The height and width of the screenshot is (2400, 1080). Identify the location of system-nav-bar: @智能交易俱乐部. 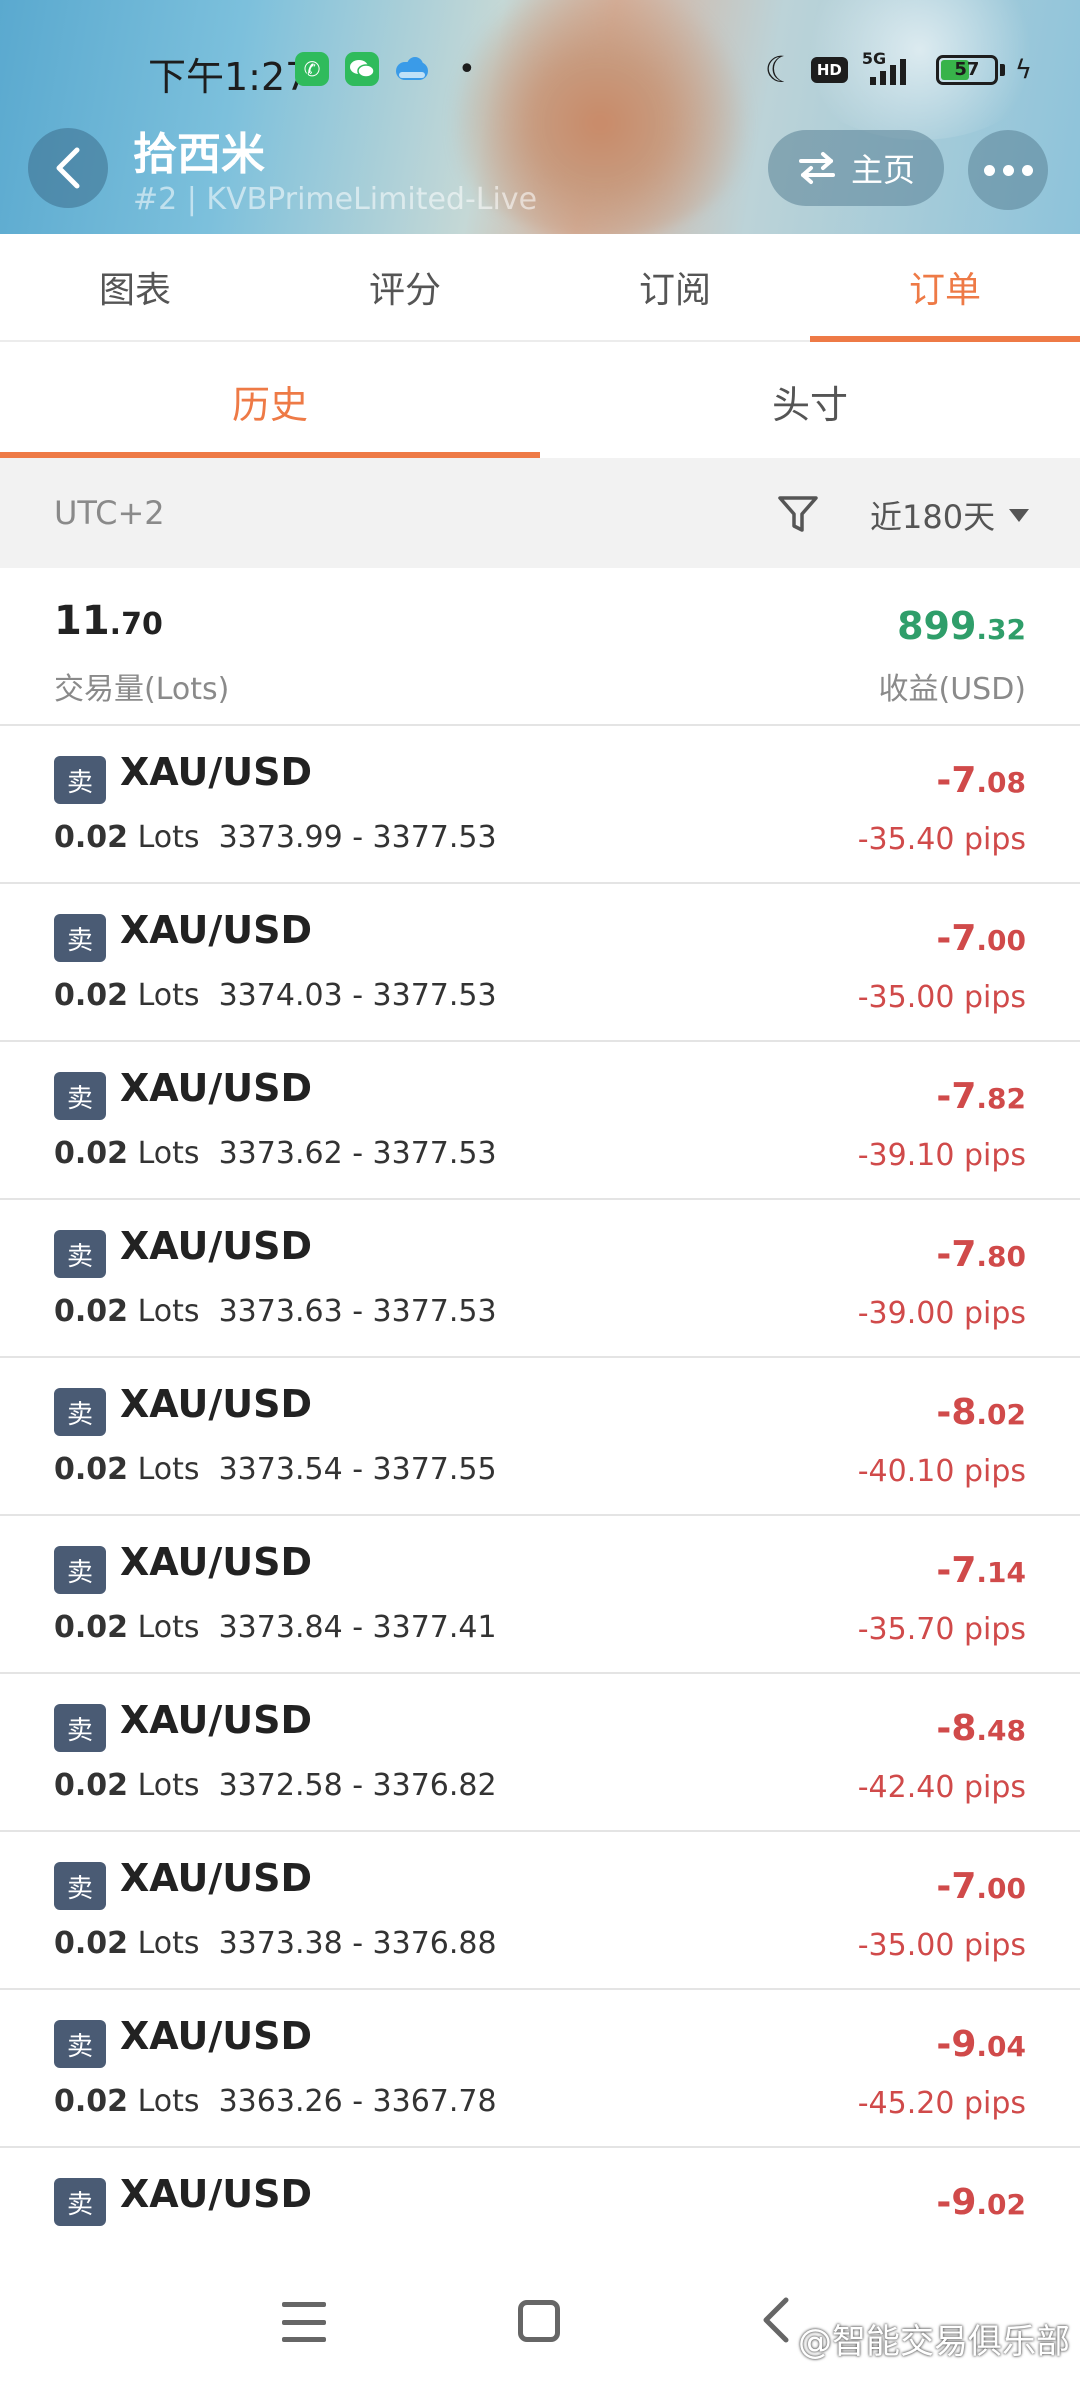
(540, 2333).